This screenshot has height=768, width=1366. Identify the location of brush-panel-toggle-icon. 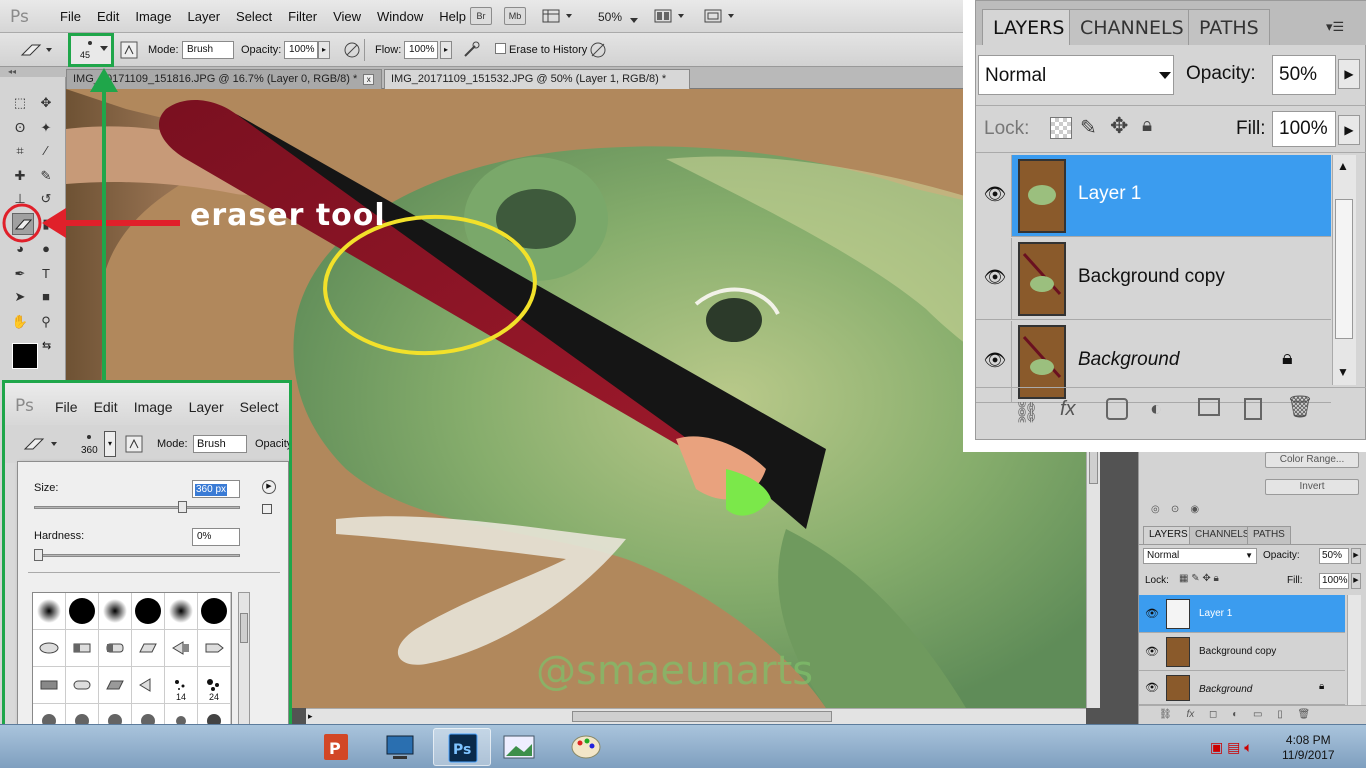
(129, 50).